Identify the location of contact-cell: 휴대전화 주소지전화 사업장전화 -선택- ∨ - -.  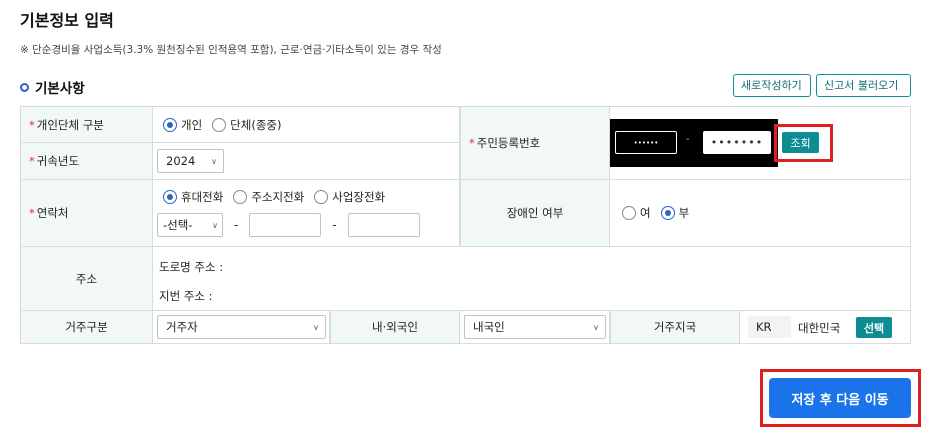
(306, 213).